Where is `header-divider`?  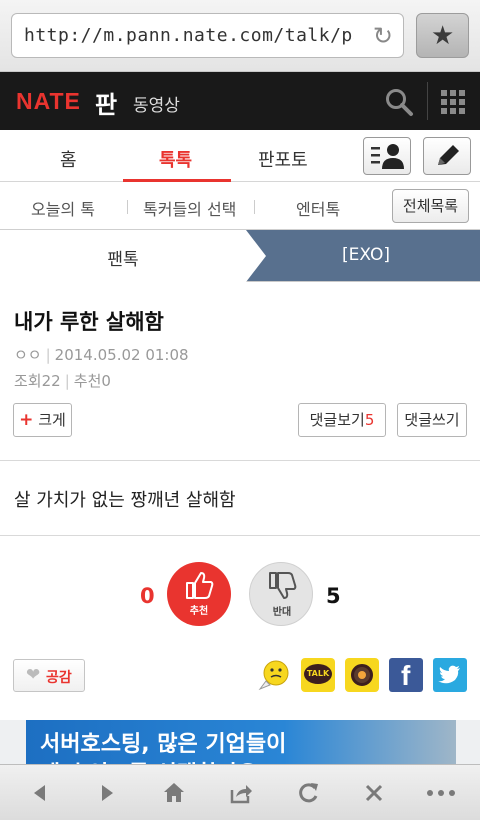 header-divider is located at coordinates (427, 101).